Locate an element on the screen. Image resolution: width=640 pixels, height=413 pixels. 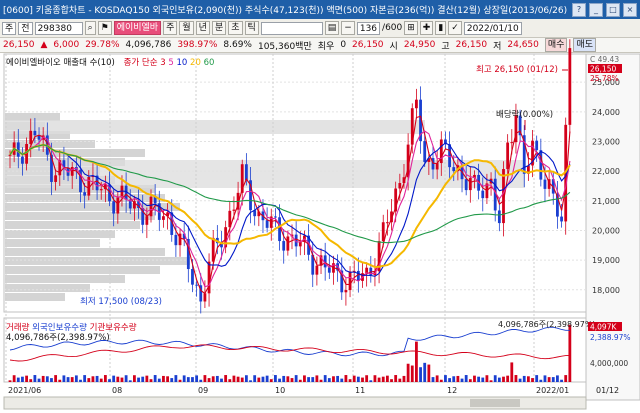
volume-tag-blue: 2,388.97% is located at coordinates (610, 337).